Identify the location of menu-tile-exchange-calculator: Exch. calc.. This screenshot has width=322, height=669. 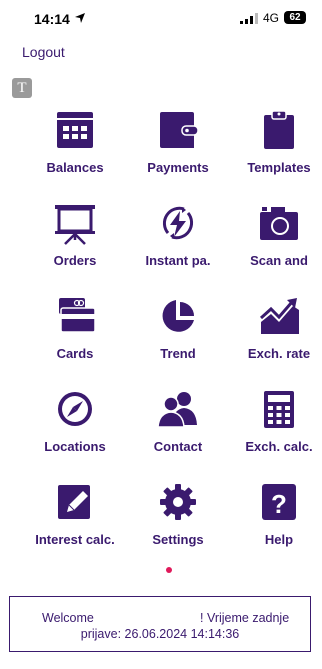
(275, 429).